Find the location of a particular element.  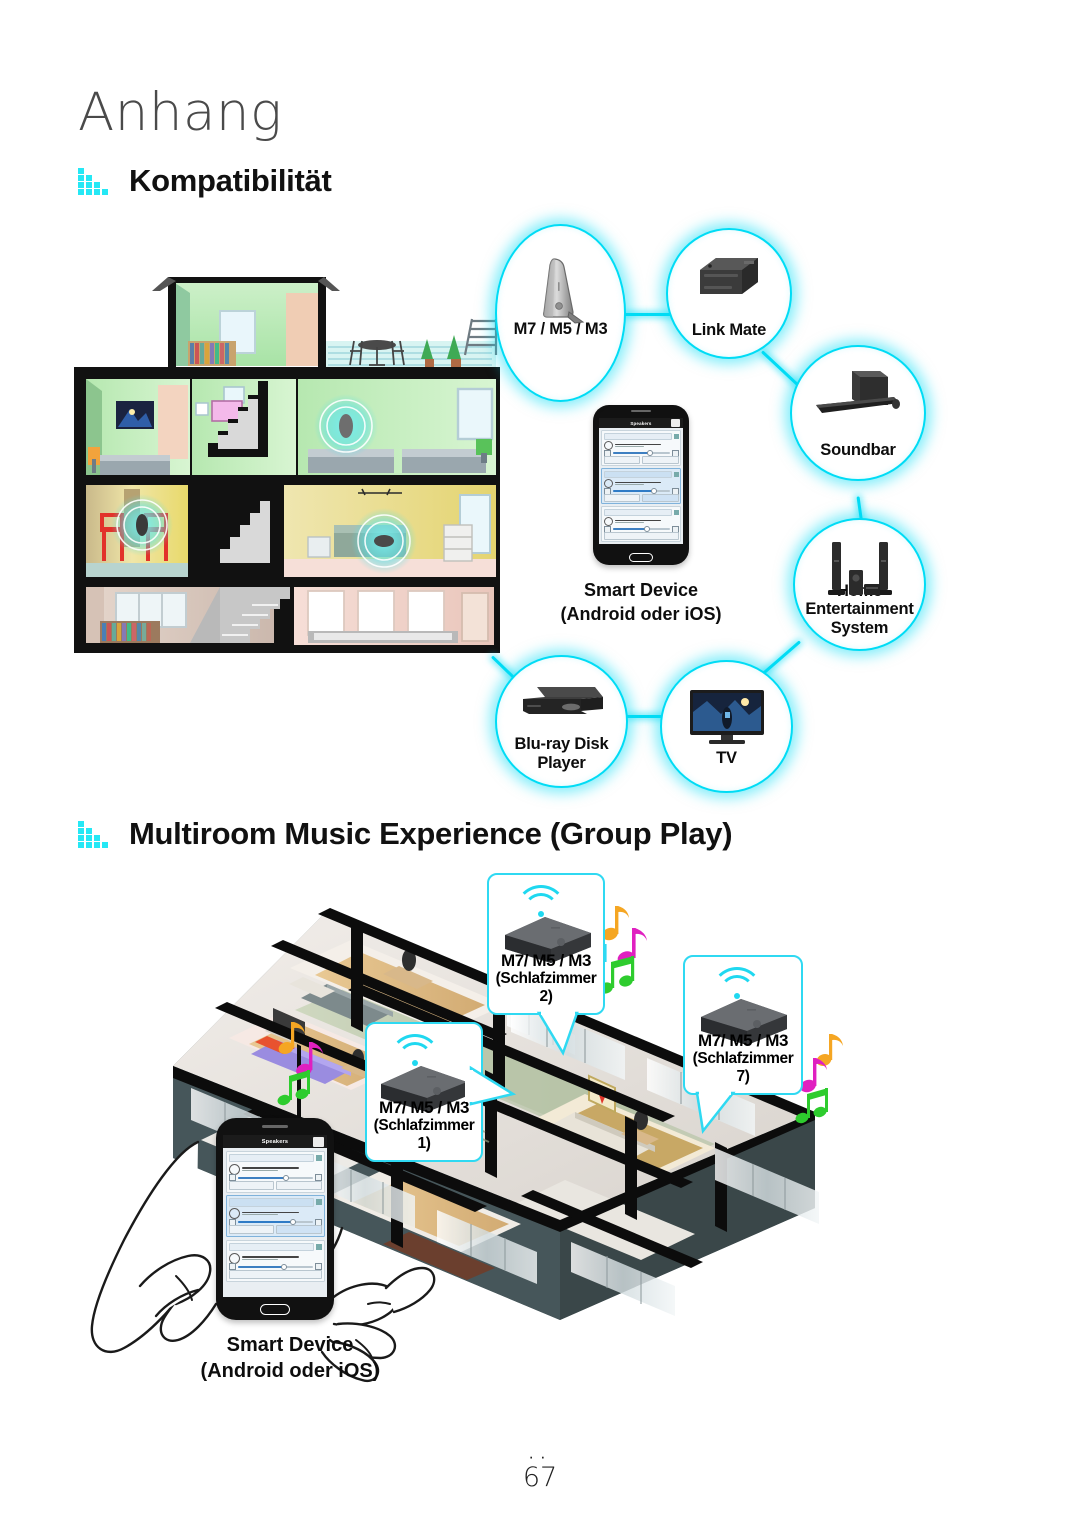

node-m7-m5-m3: M7 / M5 / M3 is located at coordinates (560, 313).